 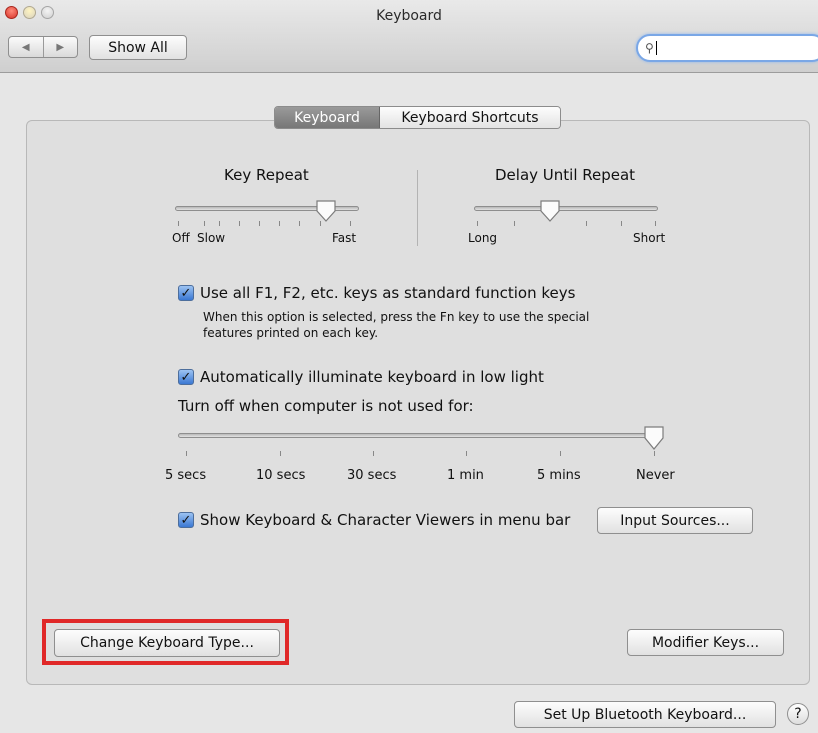 What do you see at coordinates (186, 520) in the screenshot?
I see `viewers-checkbox: ✓` at bounding box center [186, 520].